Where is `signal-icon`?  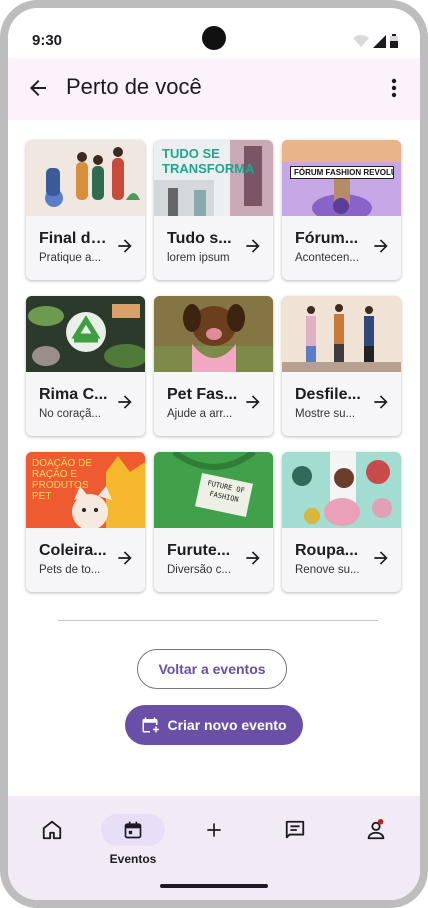
signal-icon is located at coordinates (379, 41).